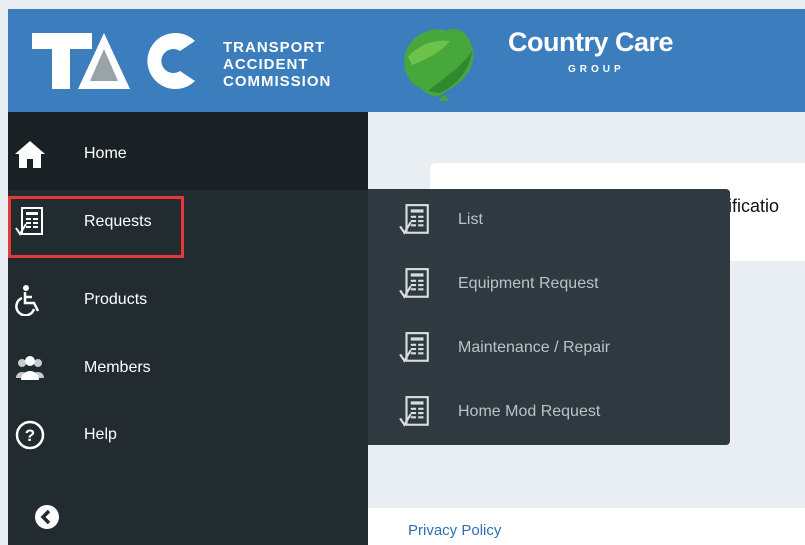 The width and height of the screenshot is (805, 545). What do you see at coordinates (470, 219) in the screenshot?
I see `submenu-item-label: List` at bounding box center [470, 219].